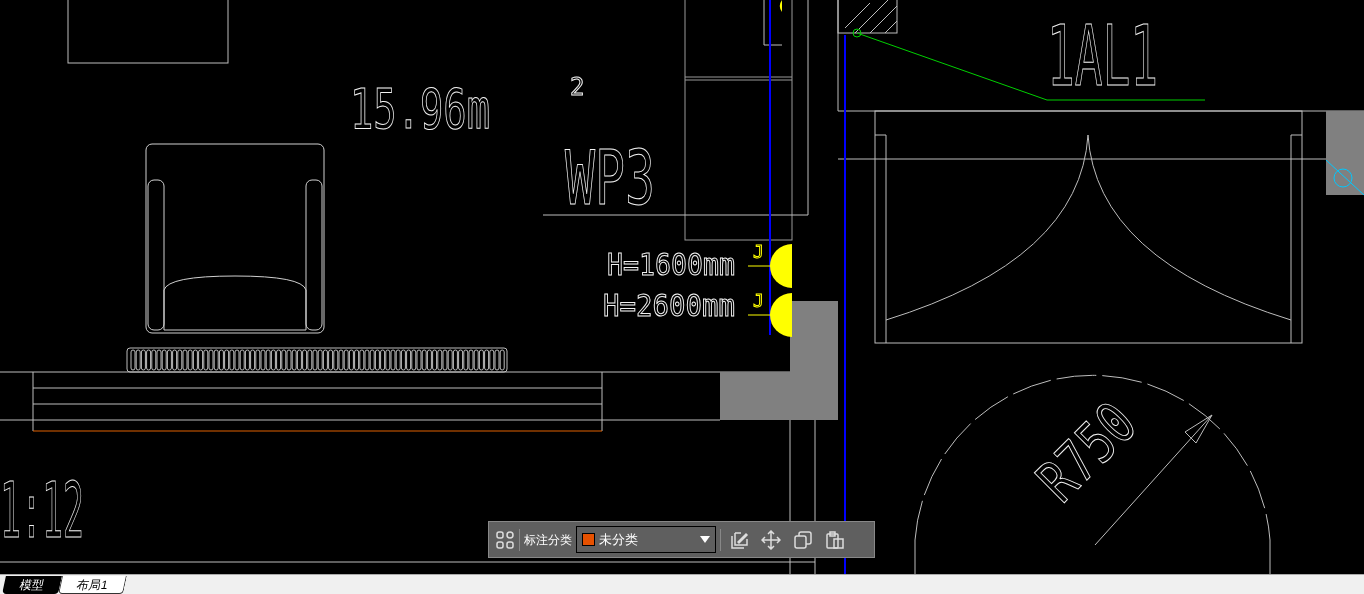 The width and height of the screenshot is (1364, 594). I want to click on panel-label: 1AL1, so click(1148, 56).